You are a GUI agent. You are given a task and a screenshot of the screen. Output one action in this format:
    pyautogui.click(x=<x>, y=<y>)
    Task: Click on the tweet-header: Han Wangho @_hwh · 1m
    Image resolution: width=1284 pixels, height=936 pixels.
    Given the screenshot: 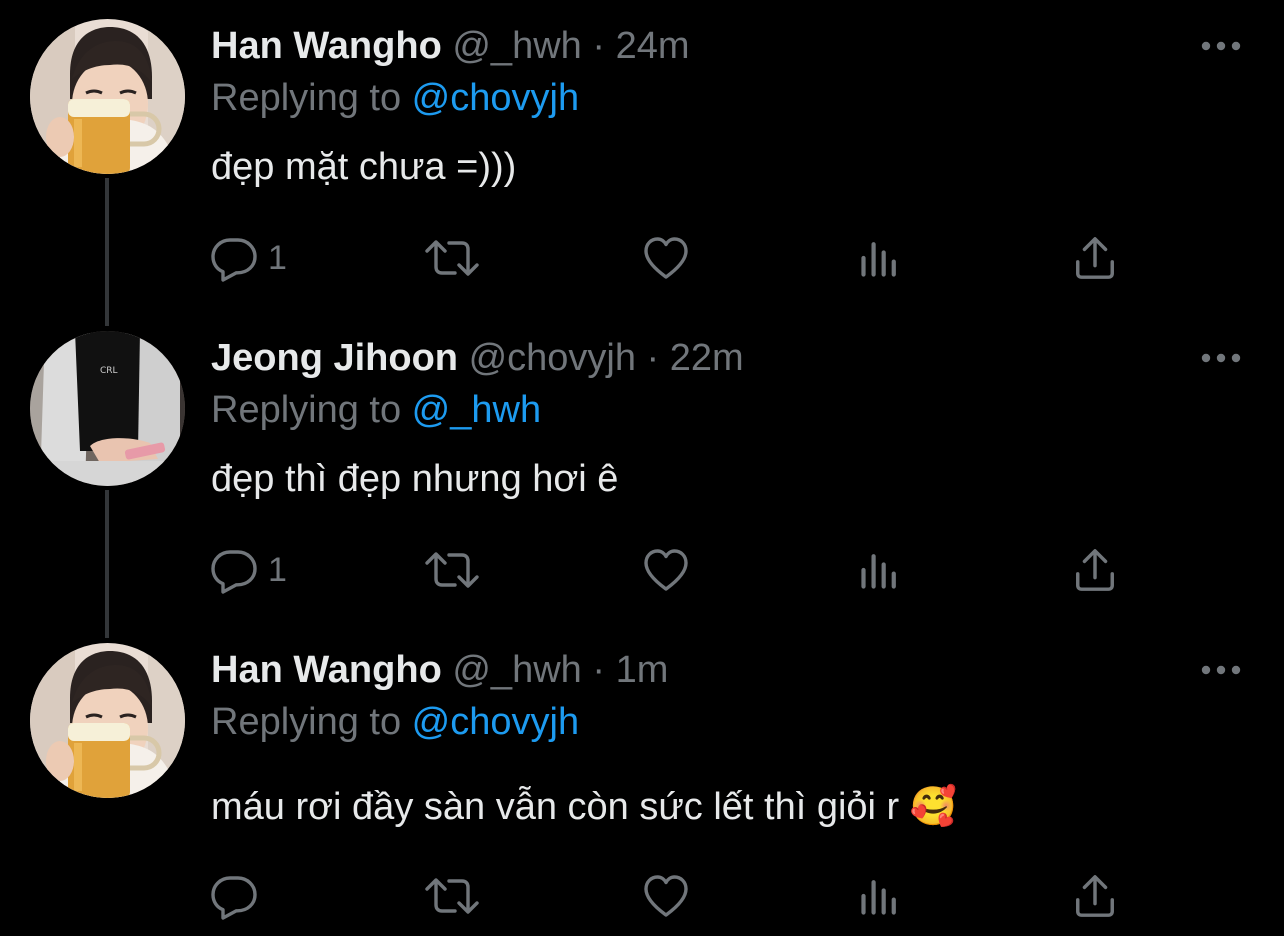 What is the action you would take?
    pyautogui.click(x=439, y=670)
    